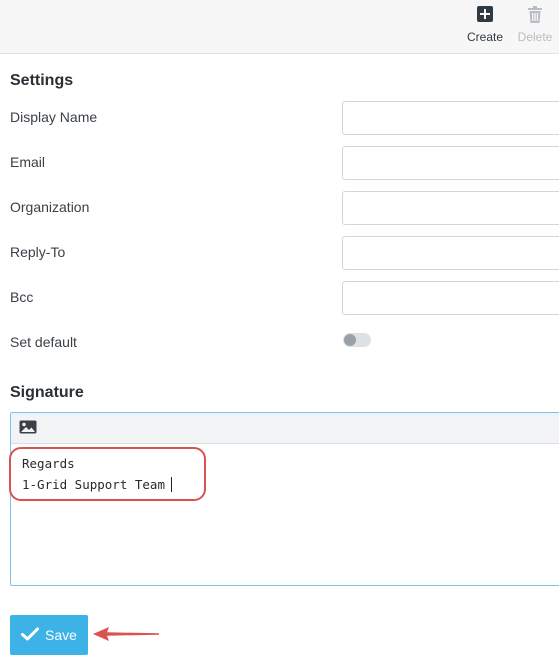 The width and height of the screenshot is (559, 667). Describe the element at coordinates (350, 340) in the screenshot. I see `toggle-knob` at that location.